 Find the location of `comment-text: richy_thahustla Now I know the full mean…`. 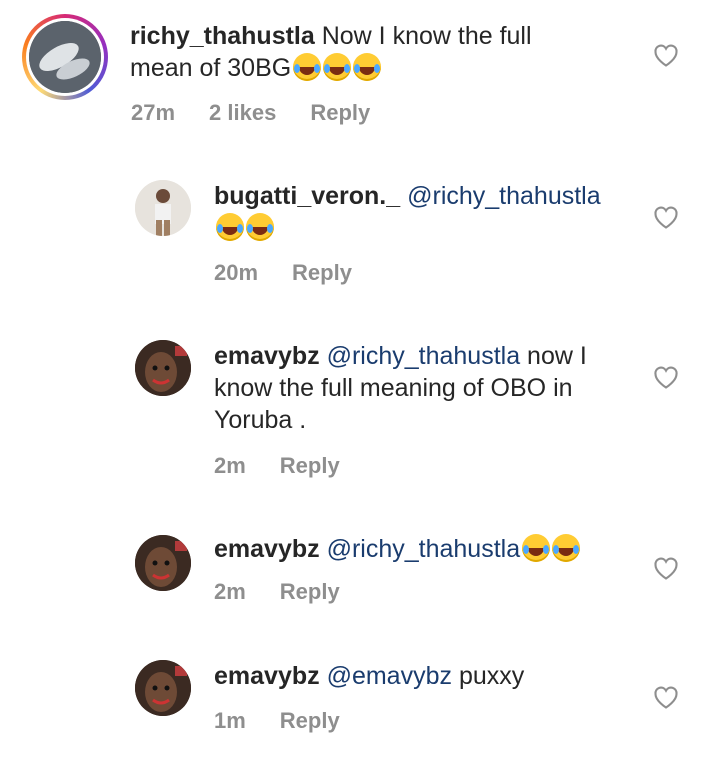

comment-text: richy_thahustla Now I know the full mean… is located at coordinates (360, 52).